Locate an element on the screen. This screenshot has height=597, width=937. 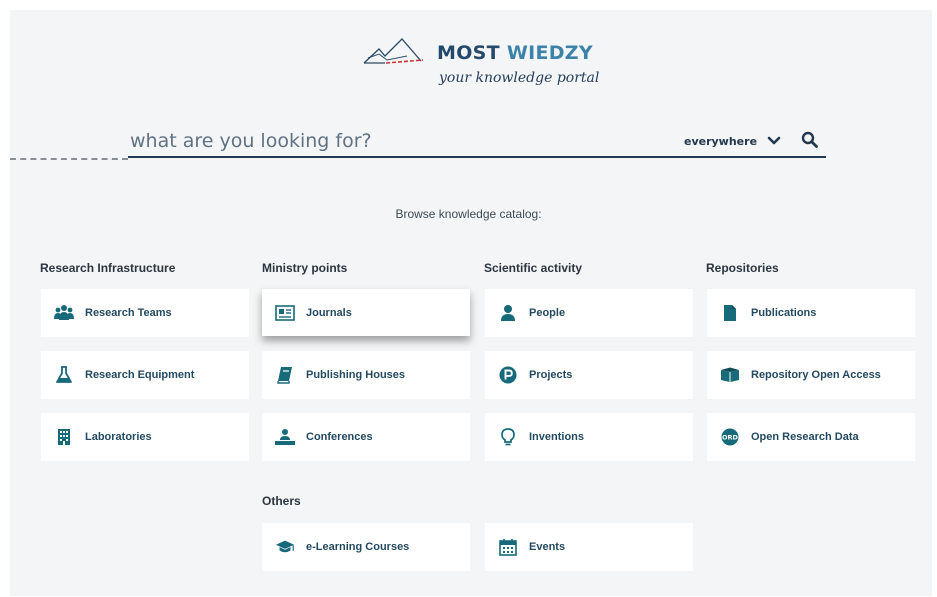
column-title-scientific-activity: Scientific activity is located at coordinates (533, 268).